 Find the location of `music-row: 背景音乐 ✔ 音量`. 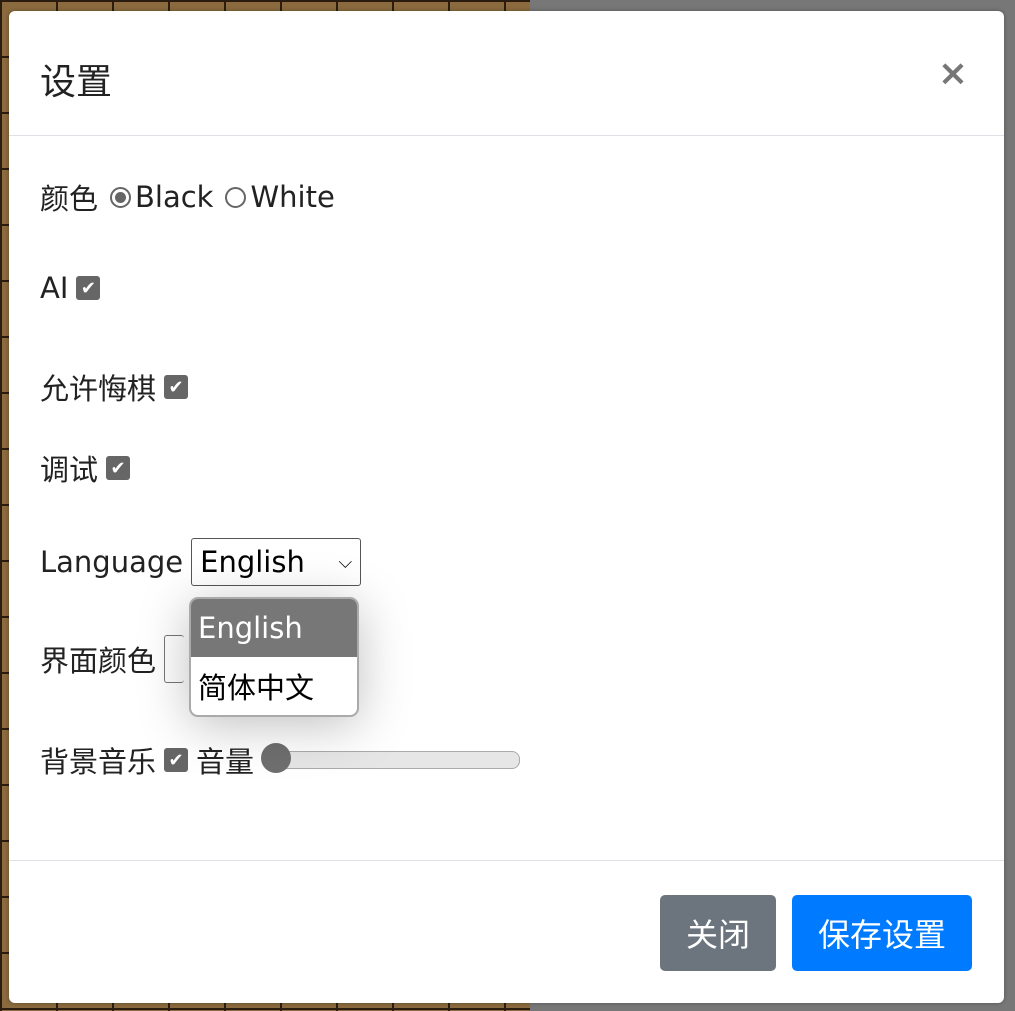

music-row: 背景音乐 ✔ 音量 is located at coordinates (280, 760).